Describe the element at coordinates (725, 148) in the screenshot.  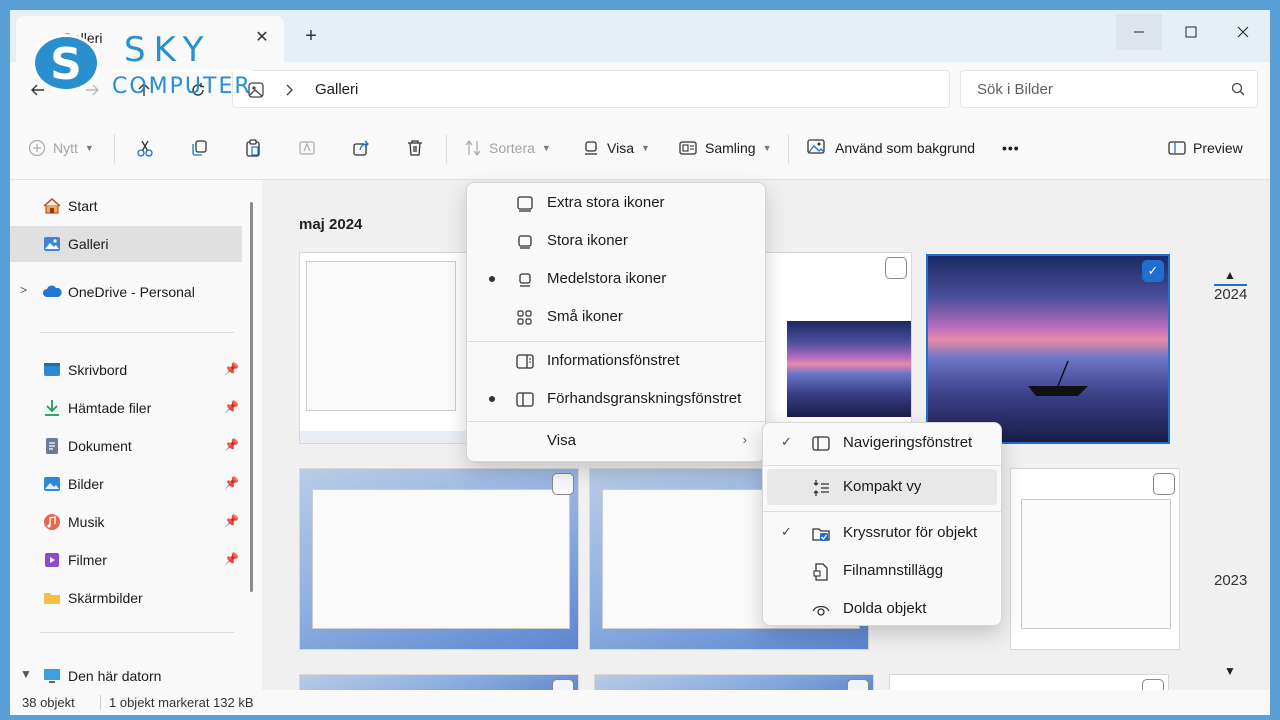
I see `collection-button: Samling ▼` at that location.